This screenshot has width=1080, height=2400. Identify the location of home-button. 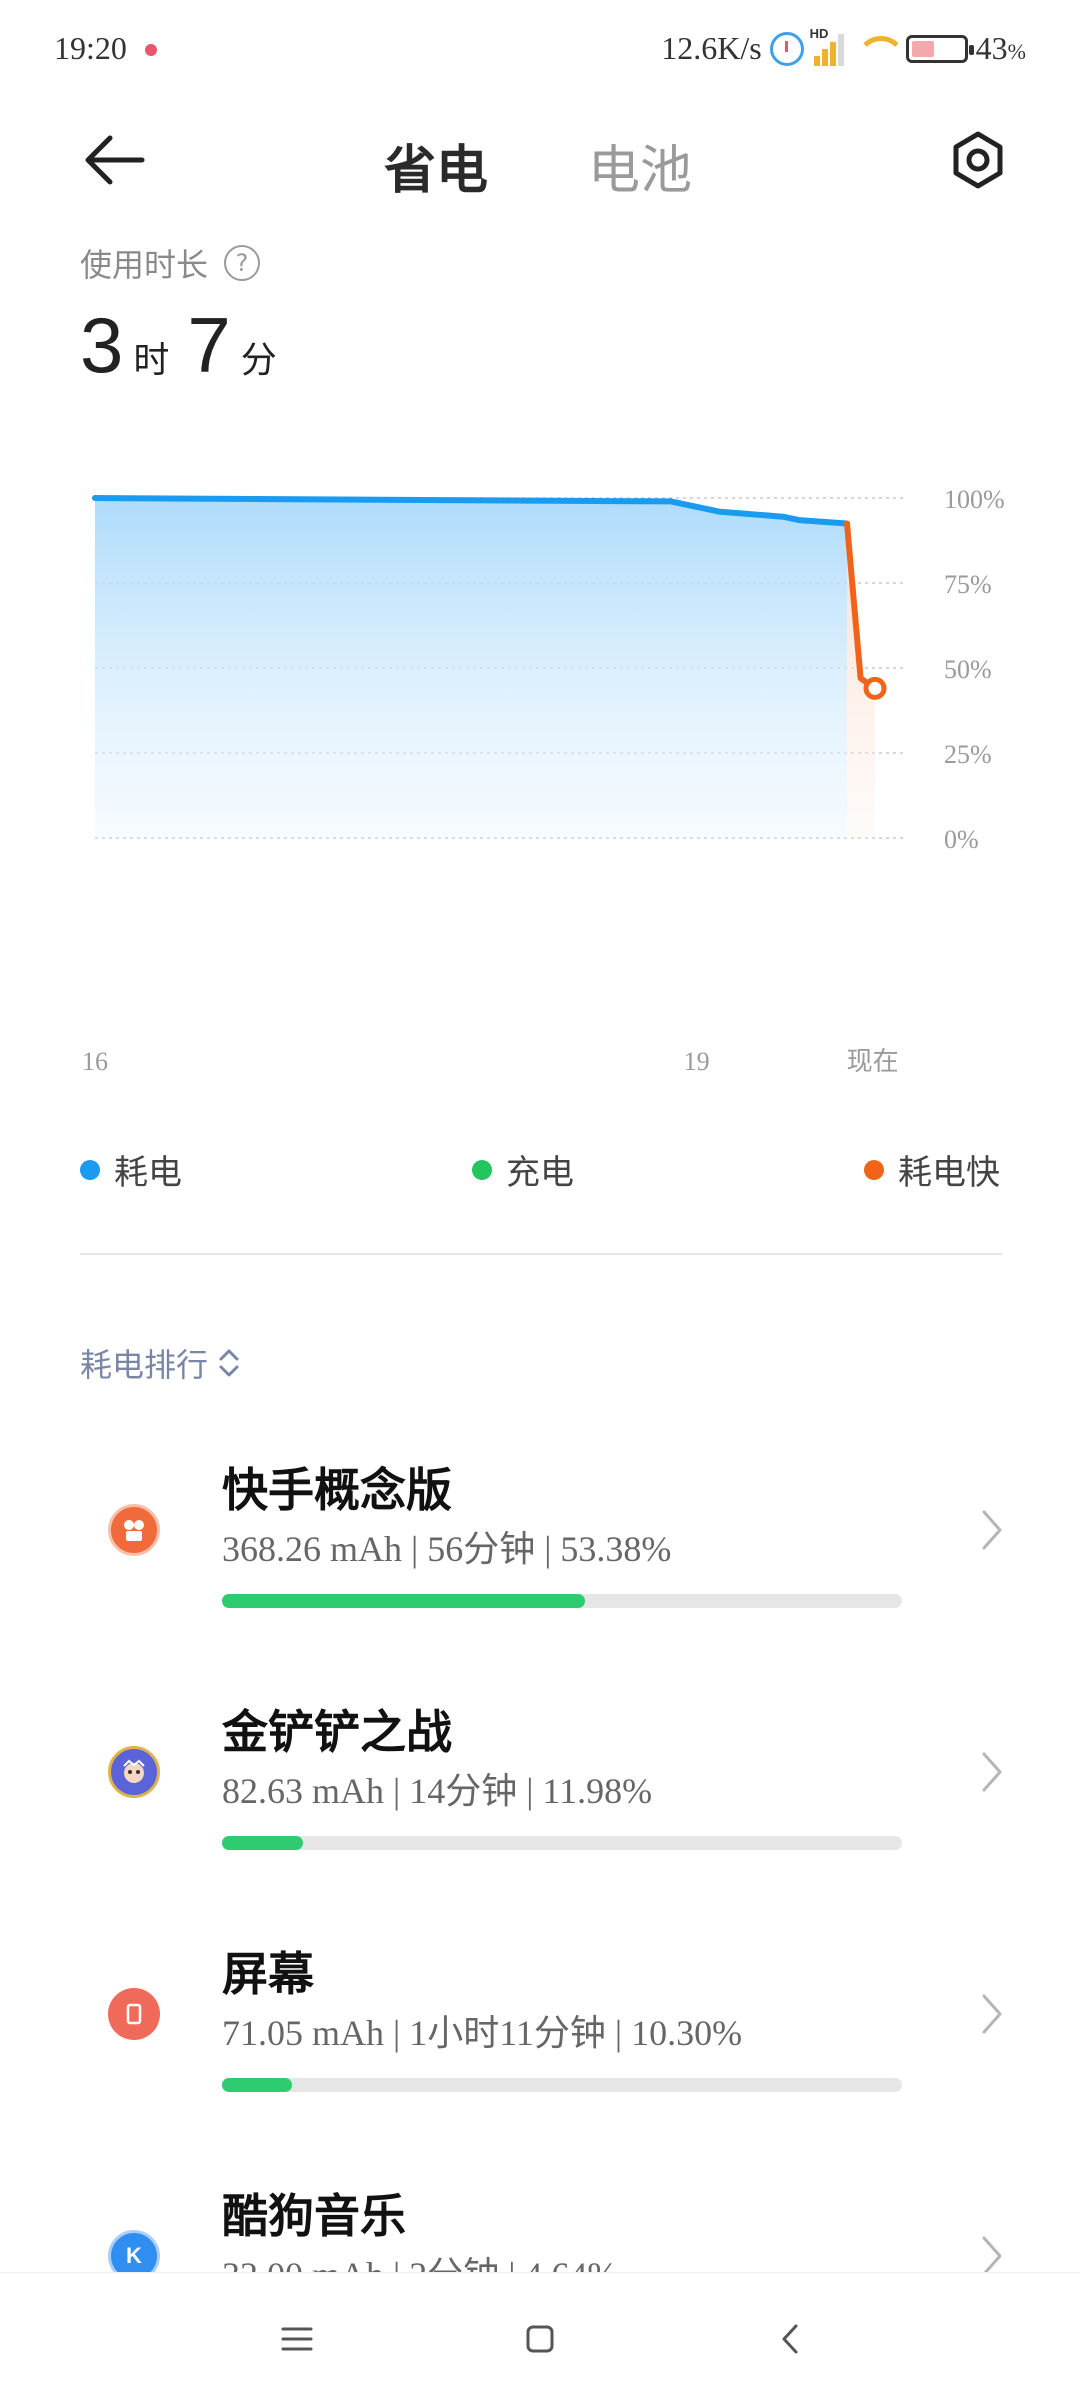
(540, 2339).